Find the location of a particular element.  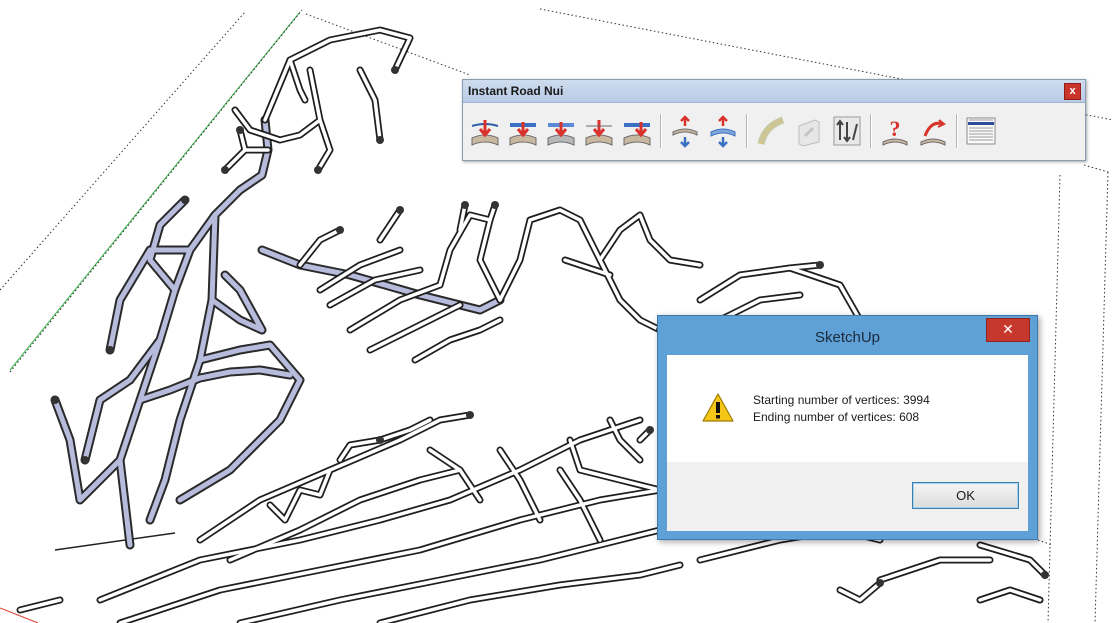

dialog-close-button: ✕ is located at coordinates (1008, 330).